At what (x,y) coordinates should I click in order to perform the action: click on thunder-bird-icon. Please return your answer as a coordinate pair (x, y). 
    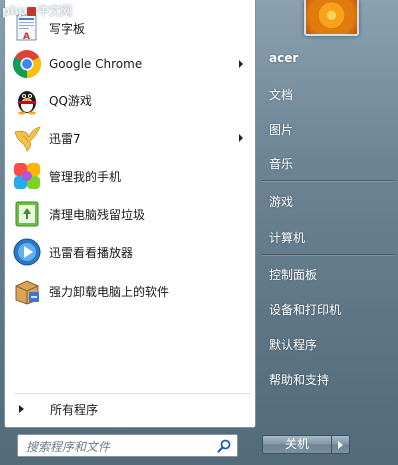
    Looking at the image, I should click on (27, 138).